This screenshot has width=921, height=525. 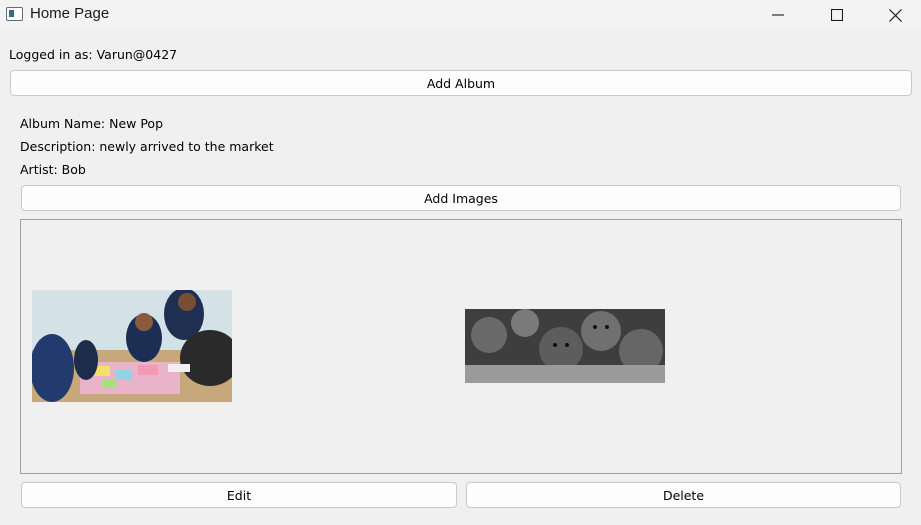 What do you see at coordinates (53, 169) in the screenshot?
I see `album-artist-label: Artist: Bob` at bounding box center [53, 169].